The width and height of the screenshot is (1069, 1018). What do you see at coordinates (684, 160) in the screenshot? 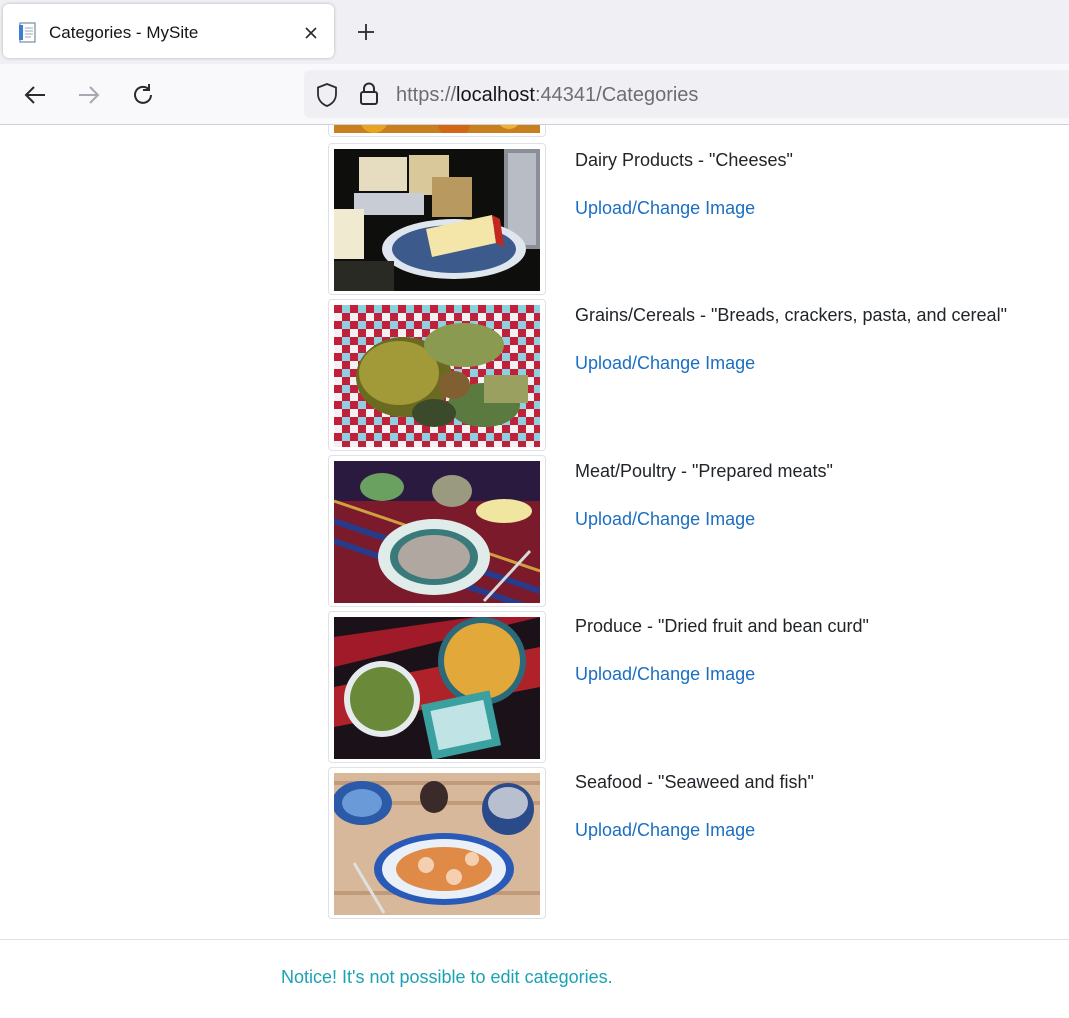
I see `category-name: Dairy Products - "Cheeses"` at bounding box center [684, 160].